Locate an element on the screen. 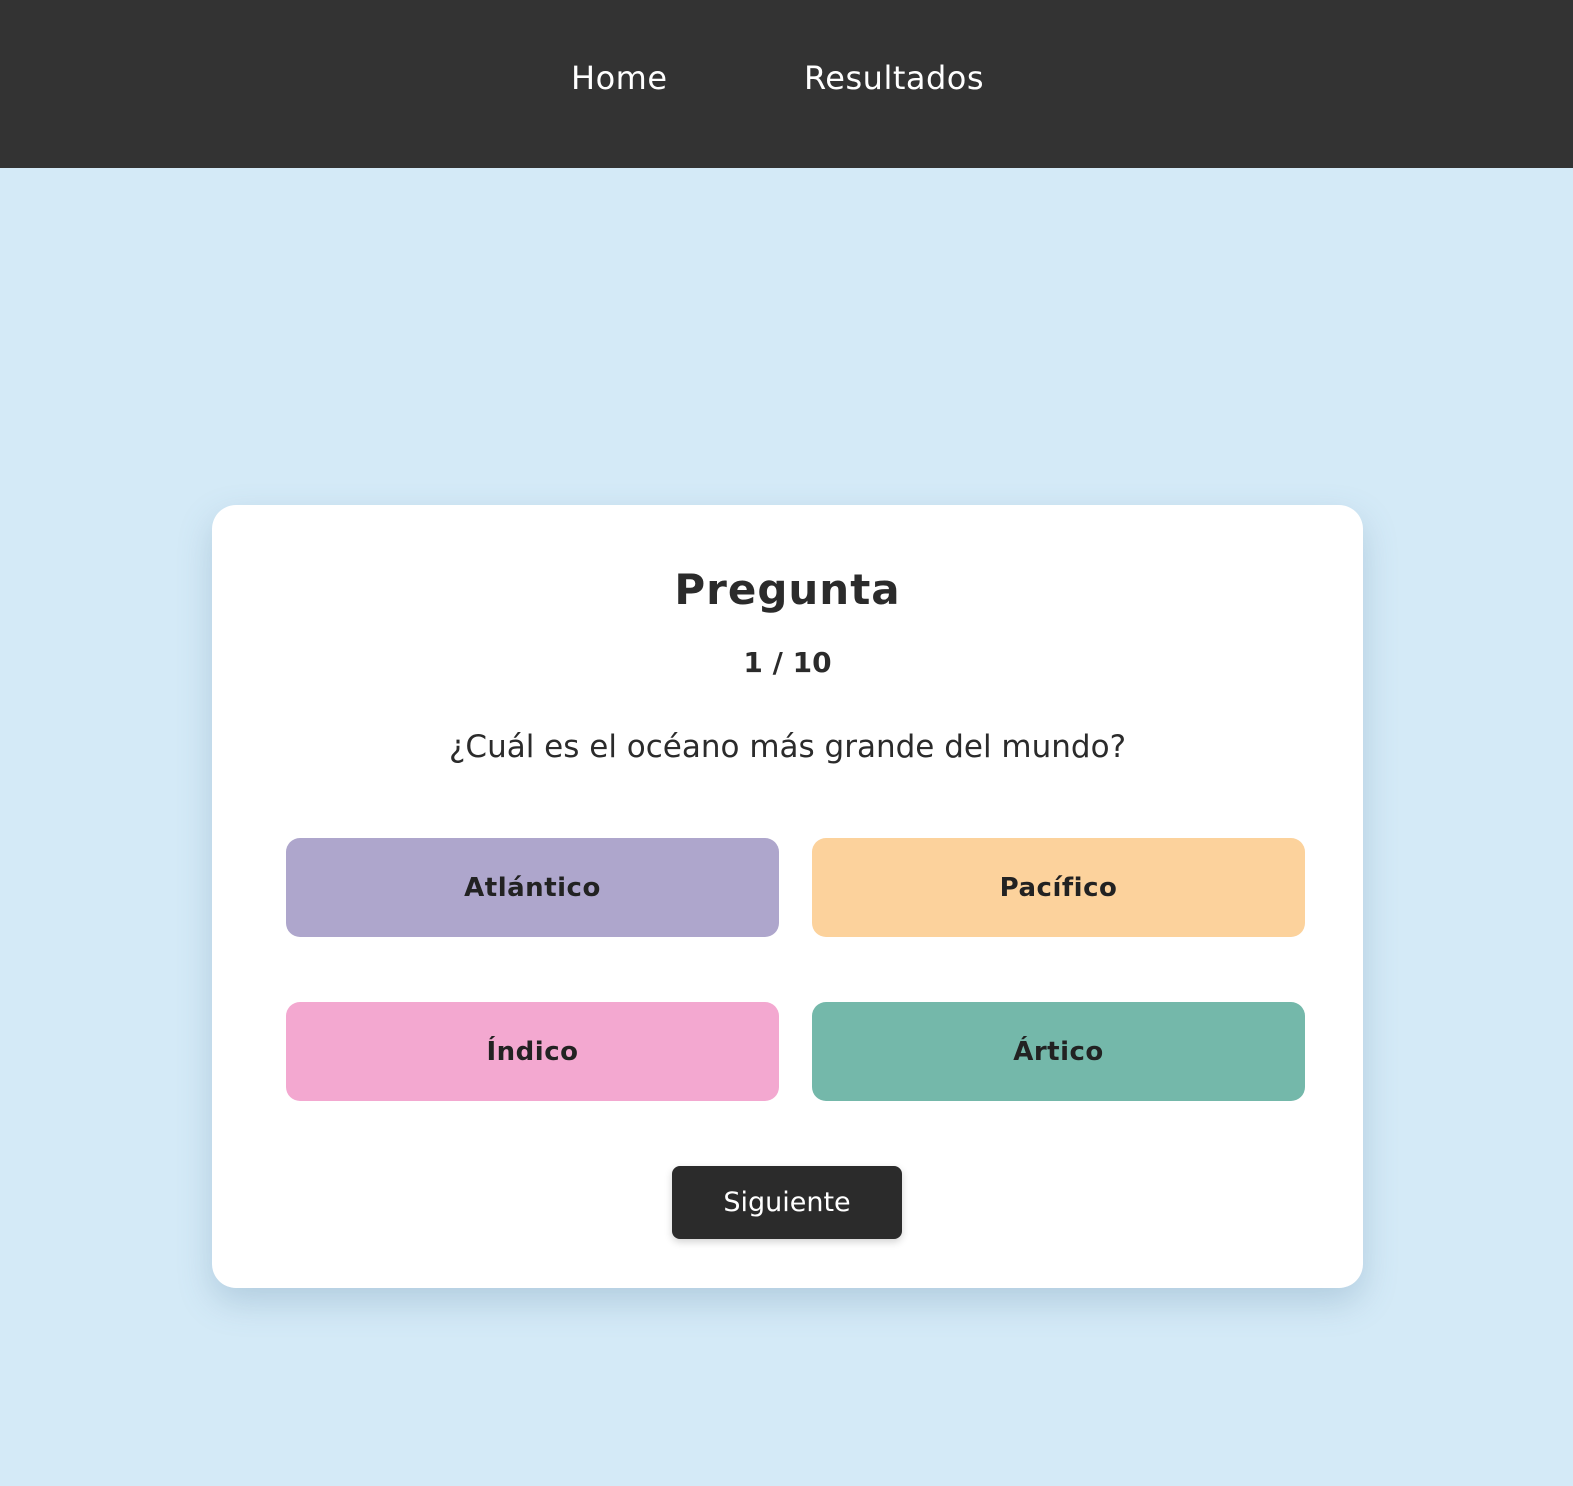  answer-option-artico: Ártico is located at coordinates (1058, 1051).